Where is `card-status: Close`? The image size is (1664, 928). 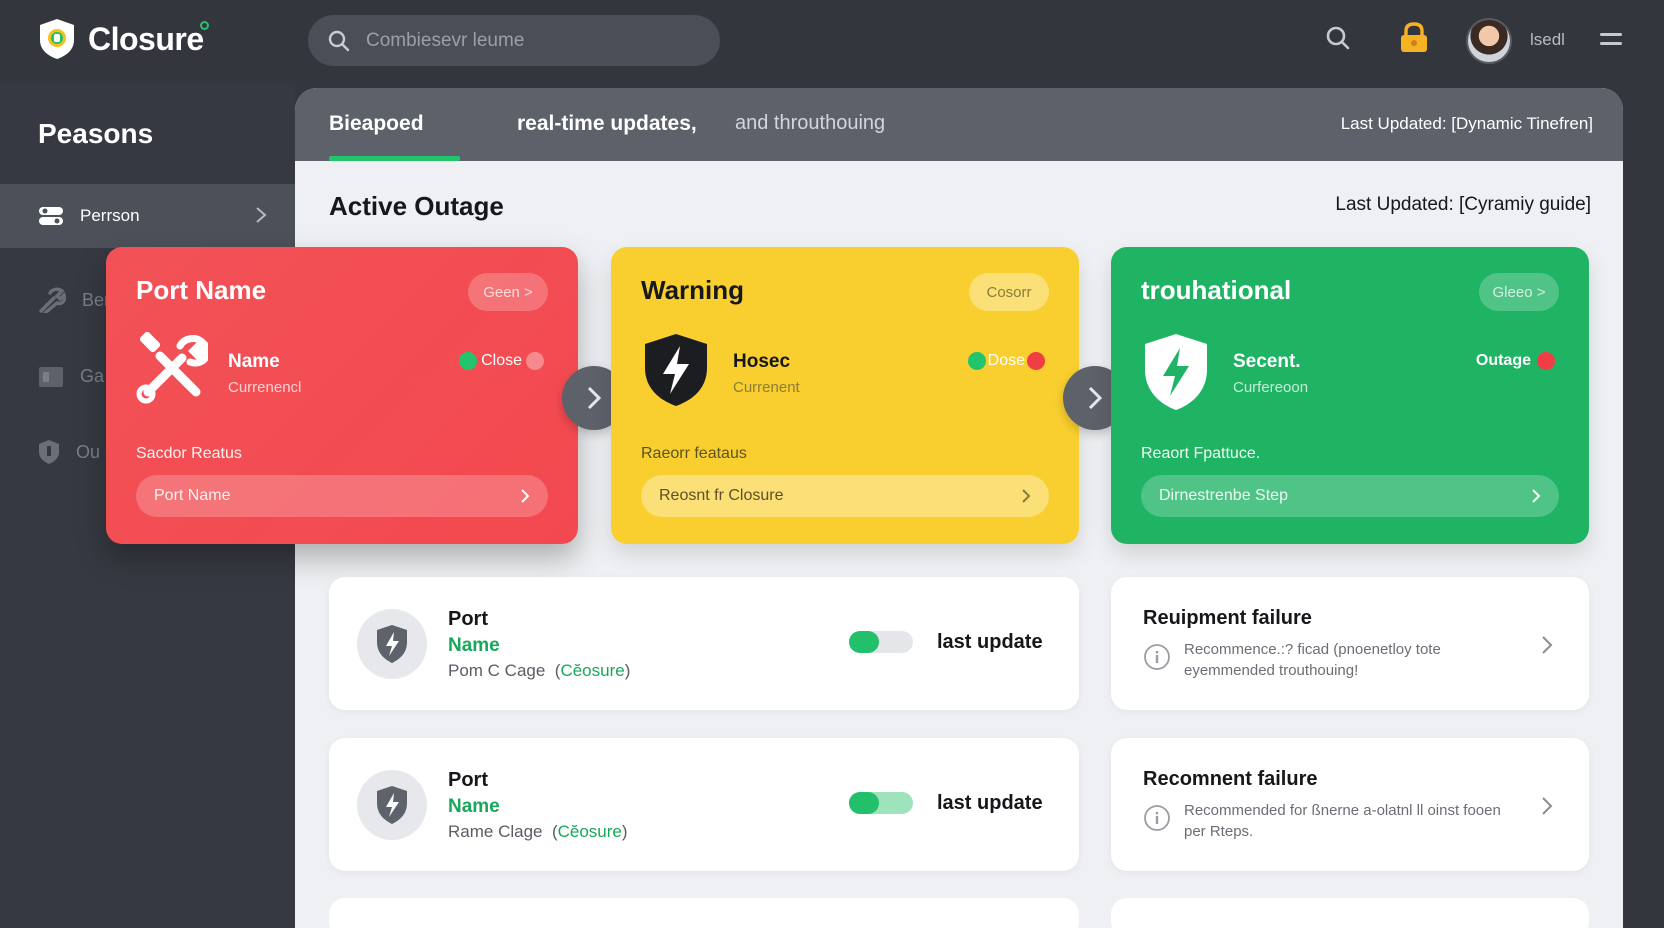
card-status: Close is located at coordinates (501, 361).